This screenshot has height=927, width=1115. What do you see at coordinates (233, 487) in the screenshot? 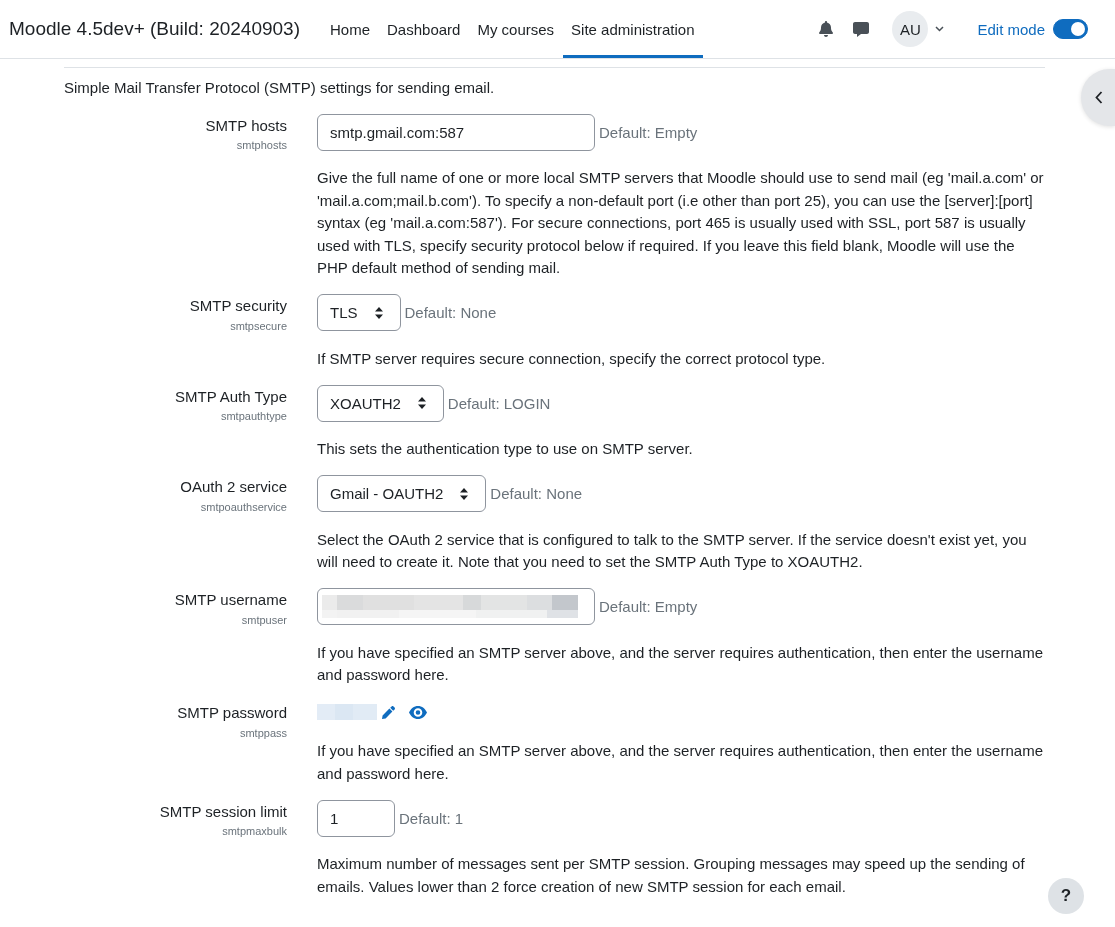
I see `setting-label: OAuth 2 service` at bounding box center [233, 487].